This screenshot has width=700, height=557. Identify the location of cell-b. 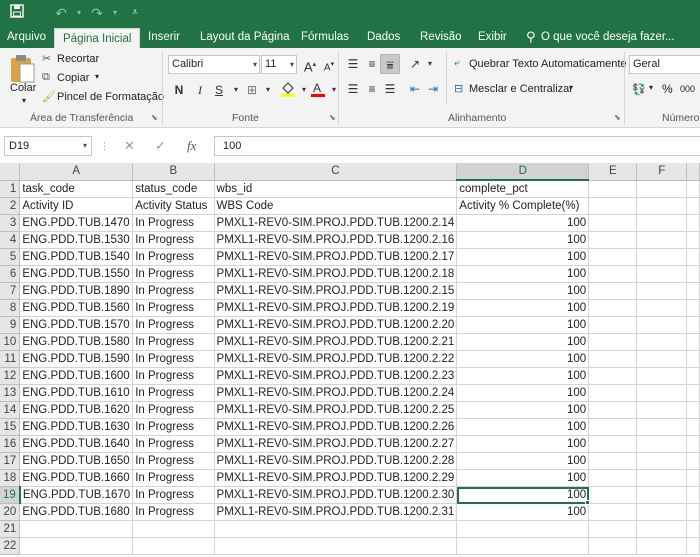
(173, 546).